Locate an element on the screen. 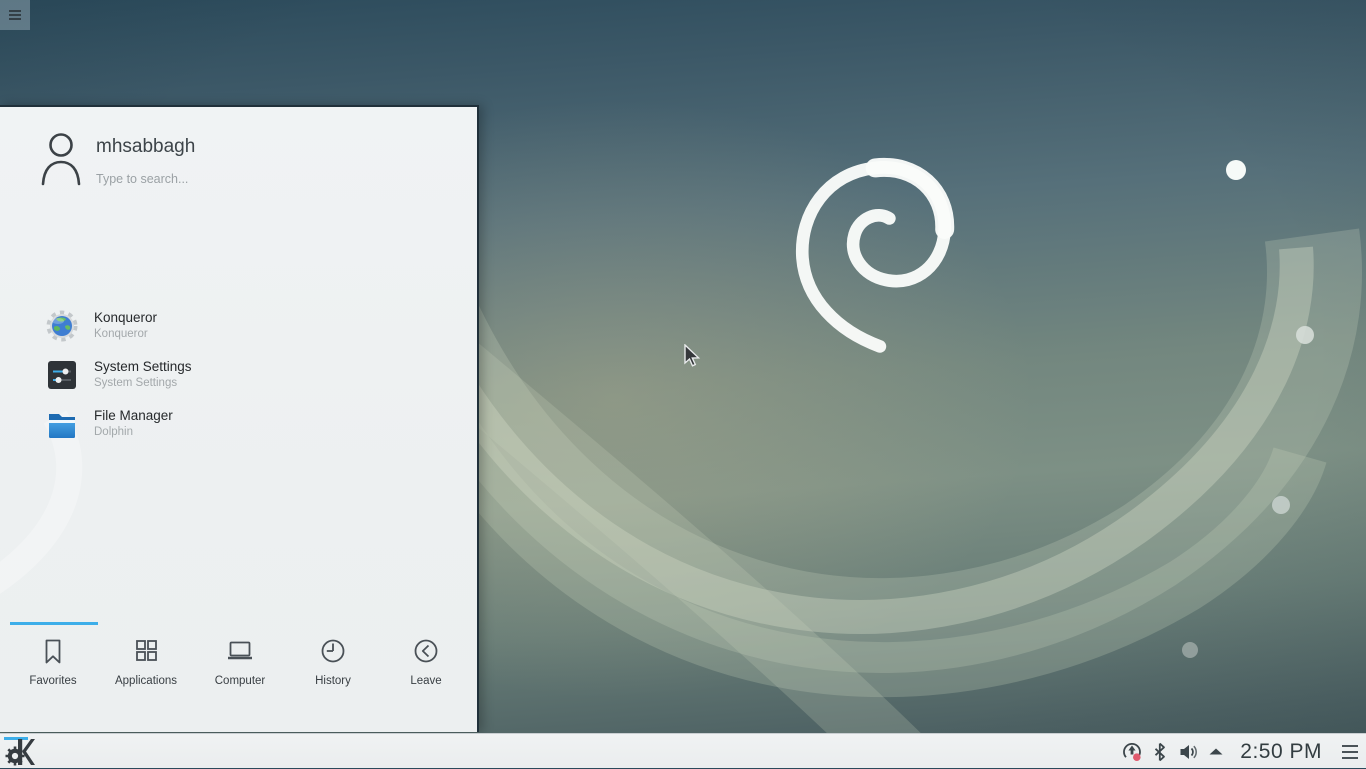  expand-tray-arrow-icon is located at coordinates (1216, 752).